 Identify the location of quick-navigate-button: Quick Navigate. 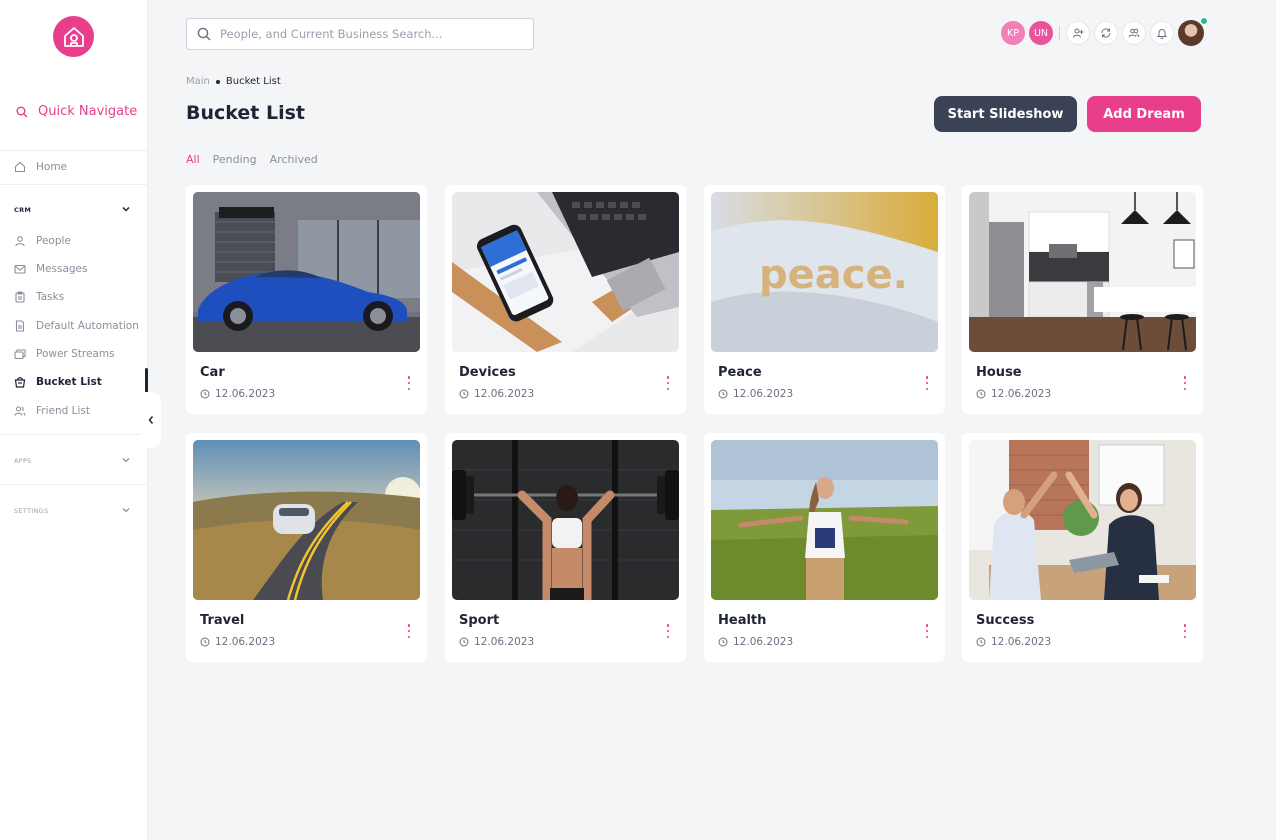
(76, 111).